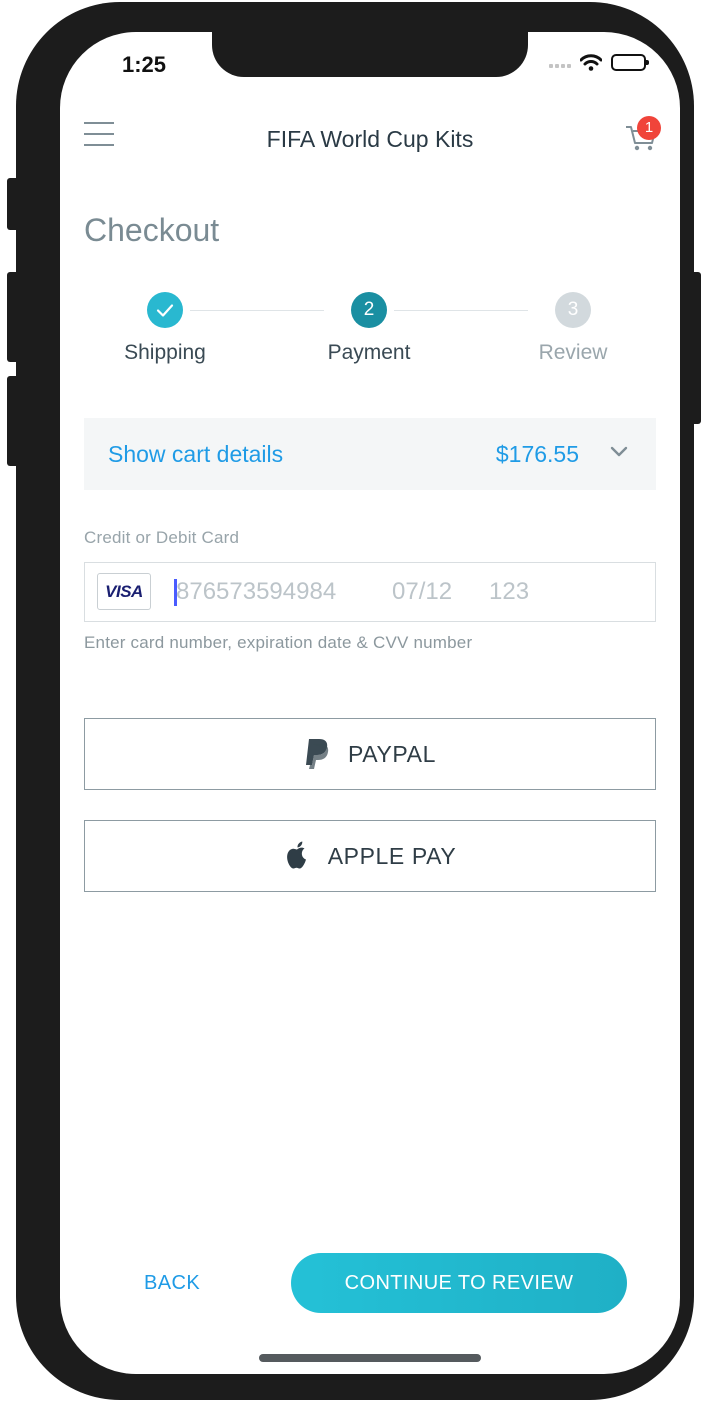  Describe the element at coordinates (317, 754) in the screenshot. I see `paypal-icon` at that location.